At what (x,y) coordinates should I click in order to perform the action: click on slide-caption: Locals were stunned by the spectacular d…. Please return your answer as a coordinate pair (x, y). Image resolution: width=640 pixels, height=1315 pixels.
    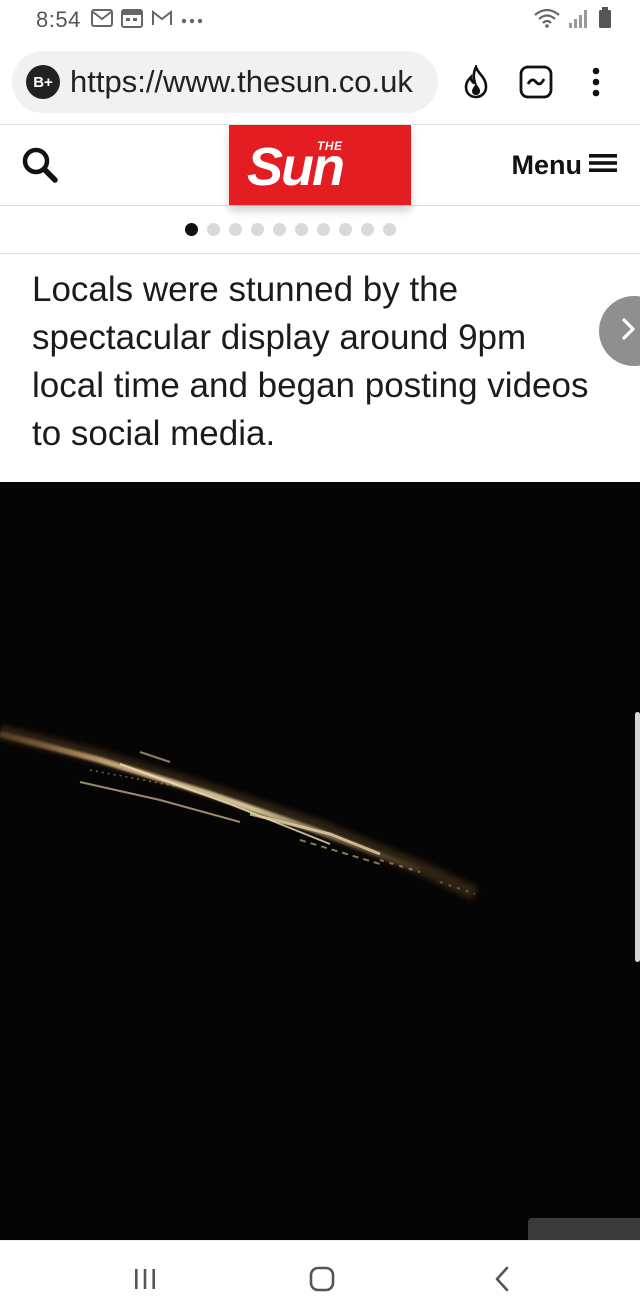
    Looking at the image, I should click on (310, 361).